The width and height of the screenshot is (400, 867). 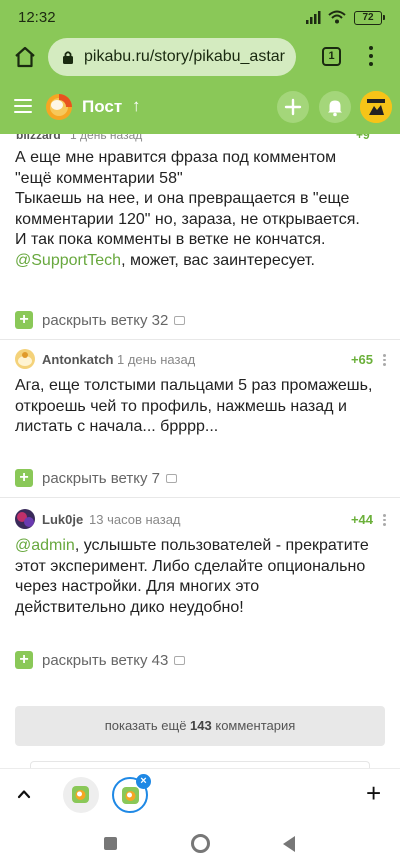 I want to click on plus-icon, so click(x=293, y=107).